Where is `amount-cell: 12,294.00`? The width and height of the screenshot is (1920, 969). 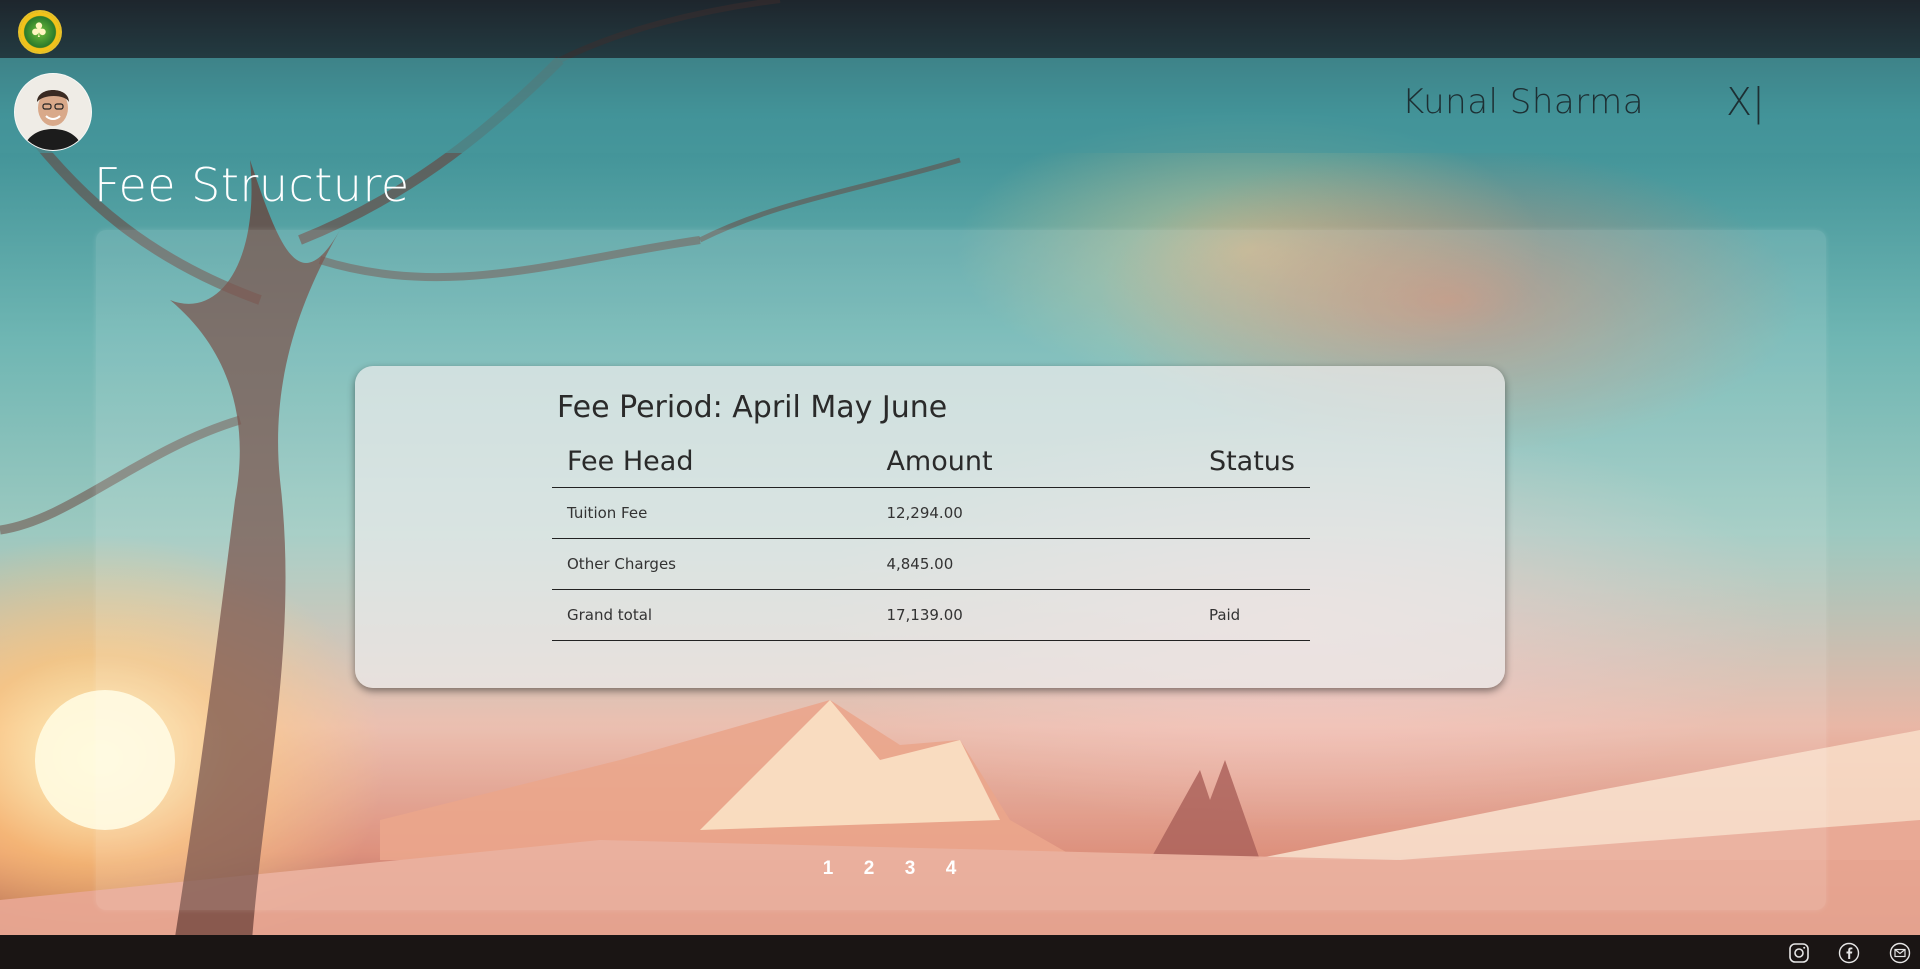
amount-cell: 12,294.00 is located at coordinates (1032, 513).